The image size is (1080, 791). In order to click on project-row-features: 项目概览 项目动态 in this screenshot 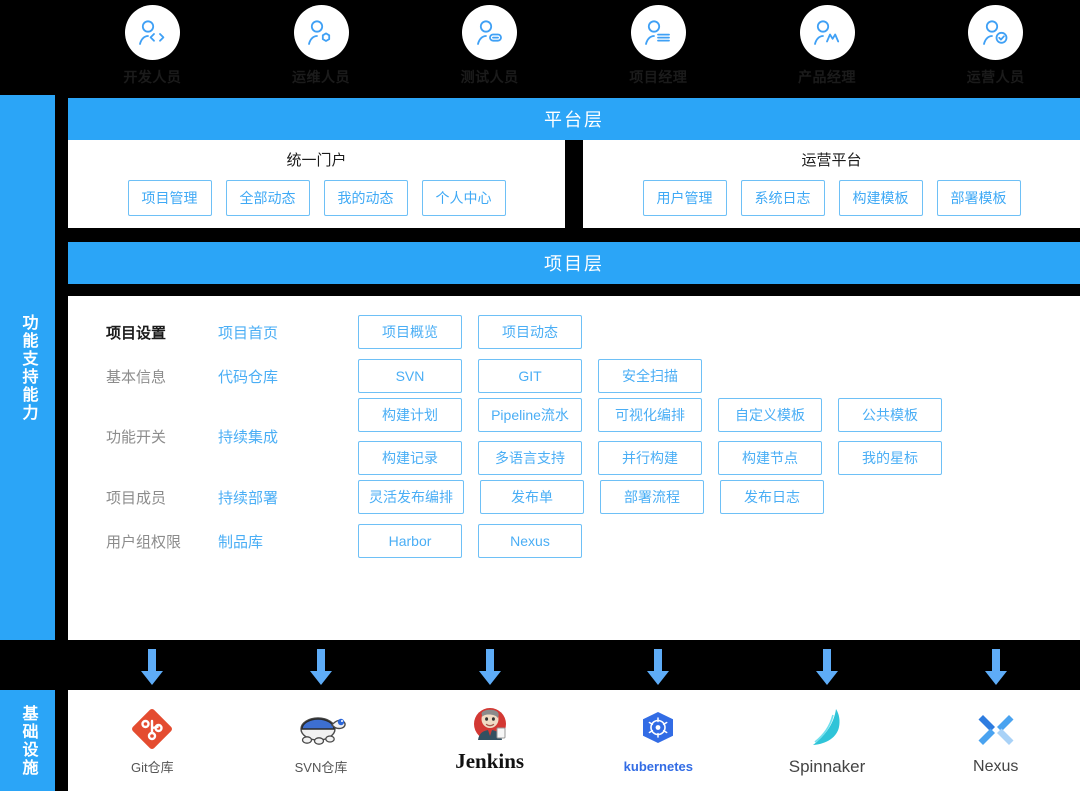, I will do `click(719, 332)`.